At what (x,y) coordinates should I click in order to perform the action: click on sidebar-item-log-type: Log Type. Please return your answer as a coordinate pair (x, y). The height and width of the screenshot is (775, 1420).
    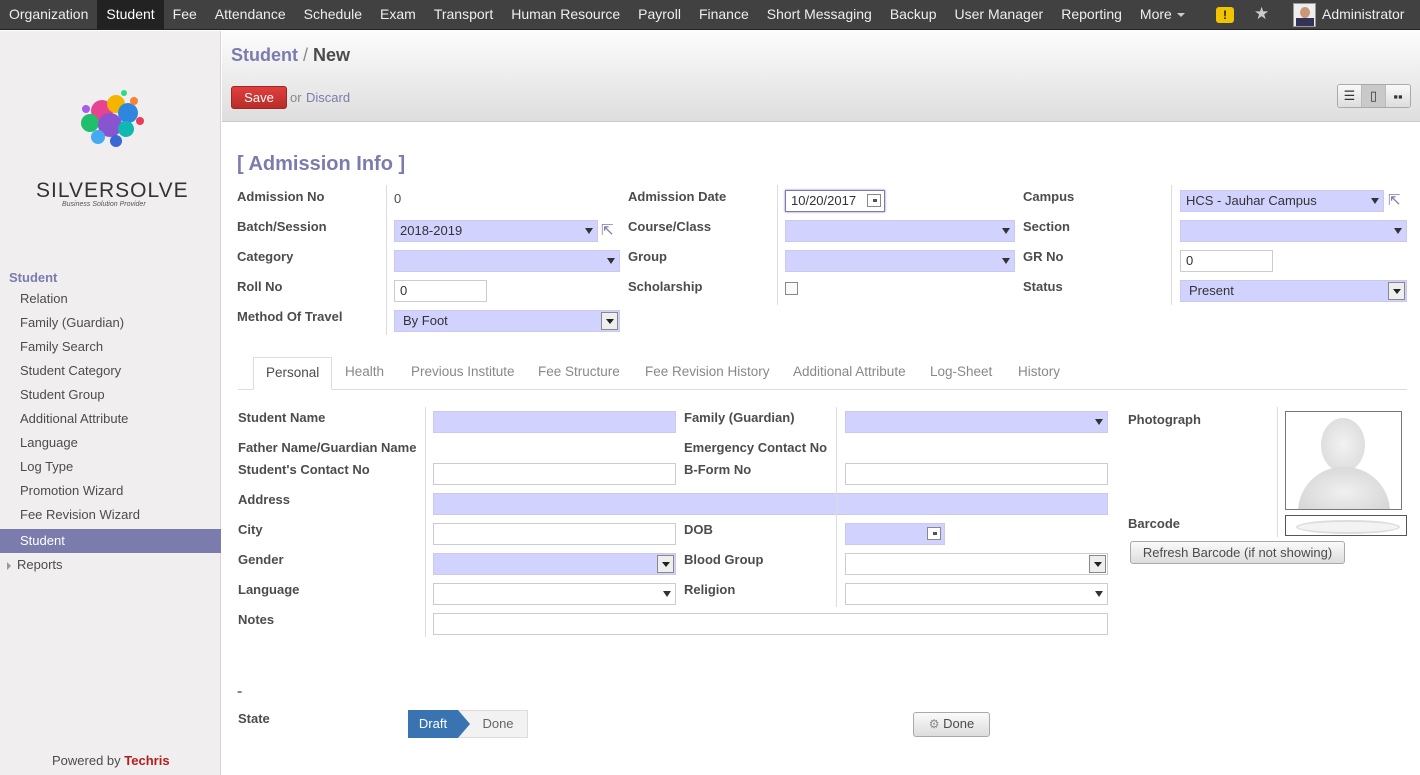
    Looking at the image, I should click on (110, 467).